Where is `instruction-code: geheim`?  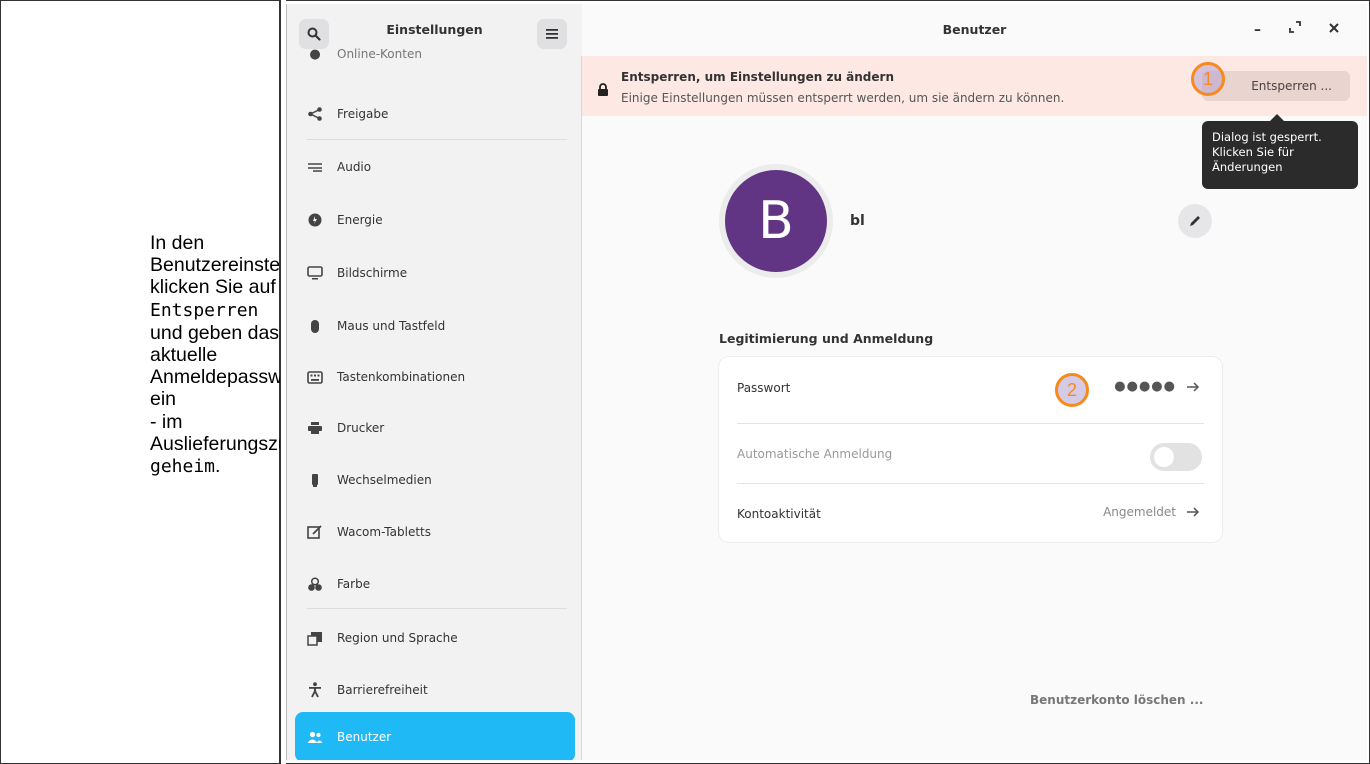
instruction-code: geheim is located at coordinates (183, 467).